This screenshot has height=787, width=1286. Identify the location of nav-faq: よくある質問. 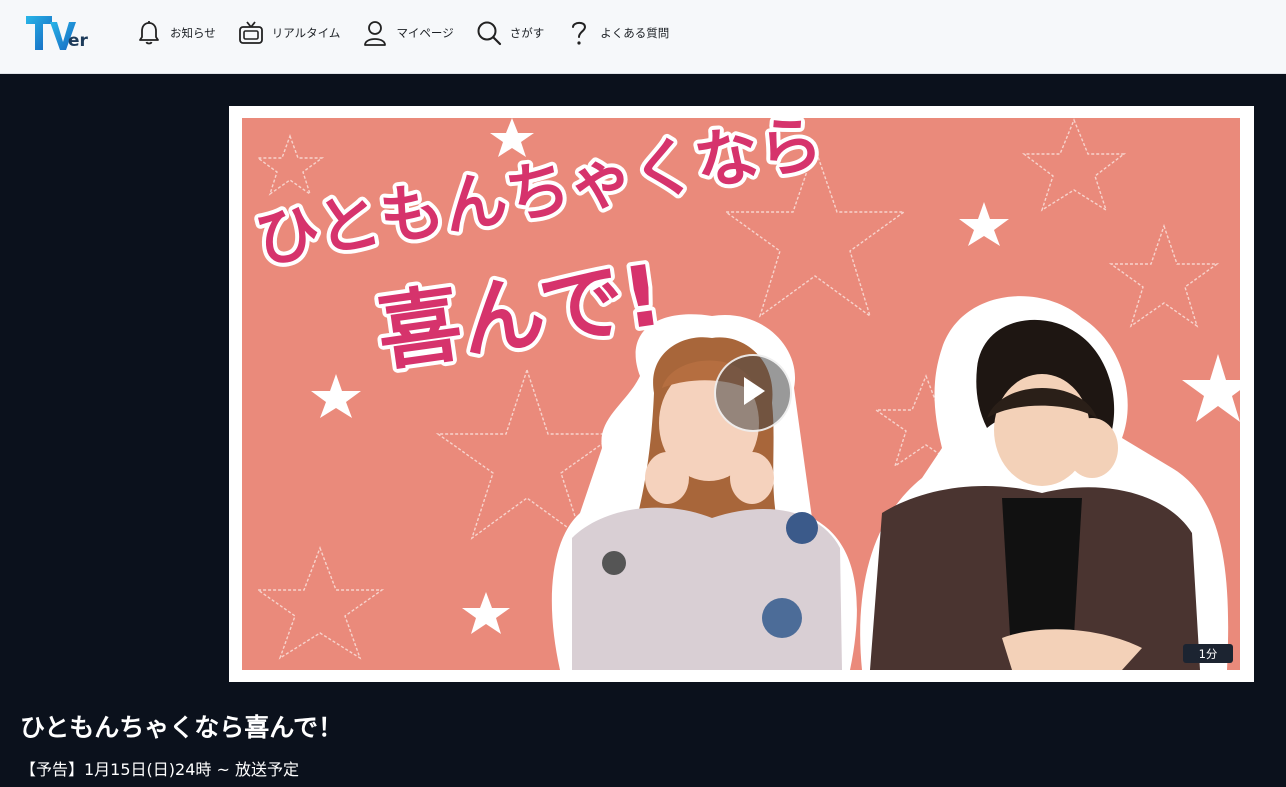
(617, 33).